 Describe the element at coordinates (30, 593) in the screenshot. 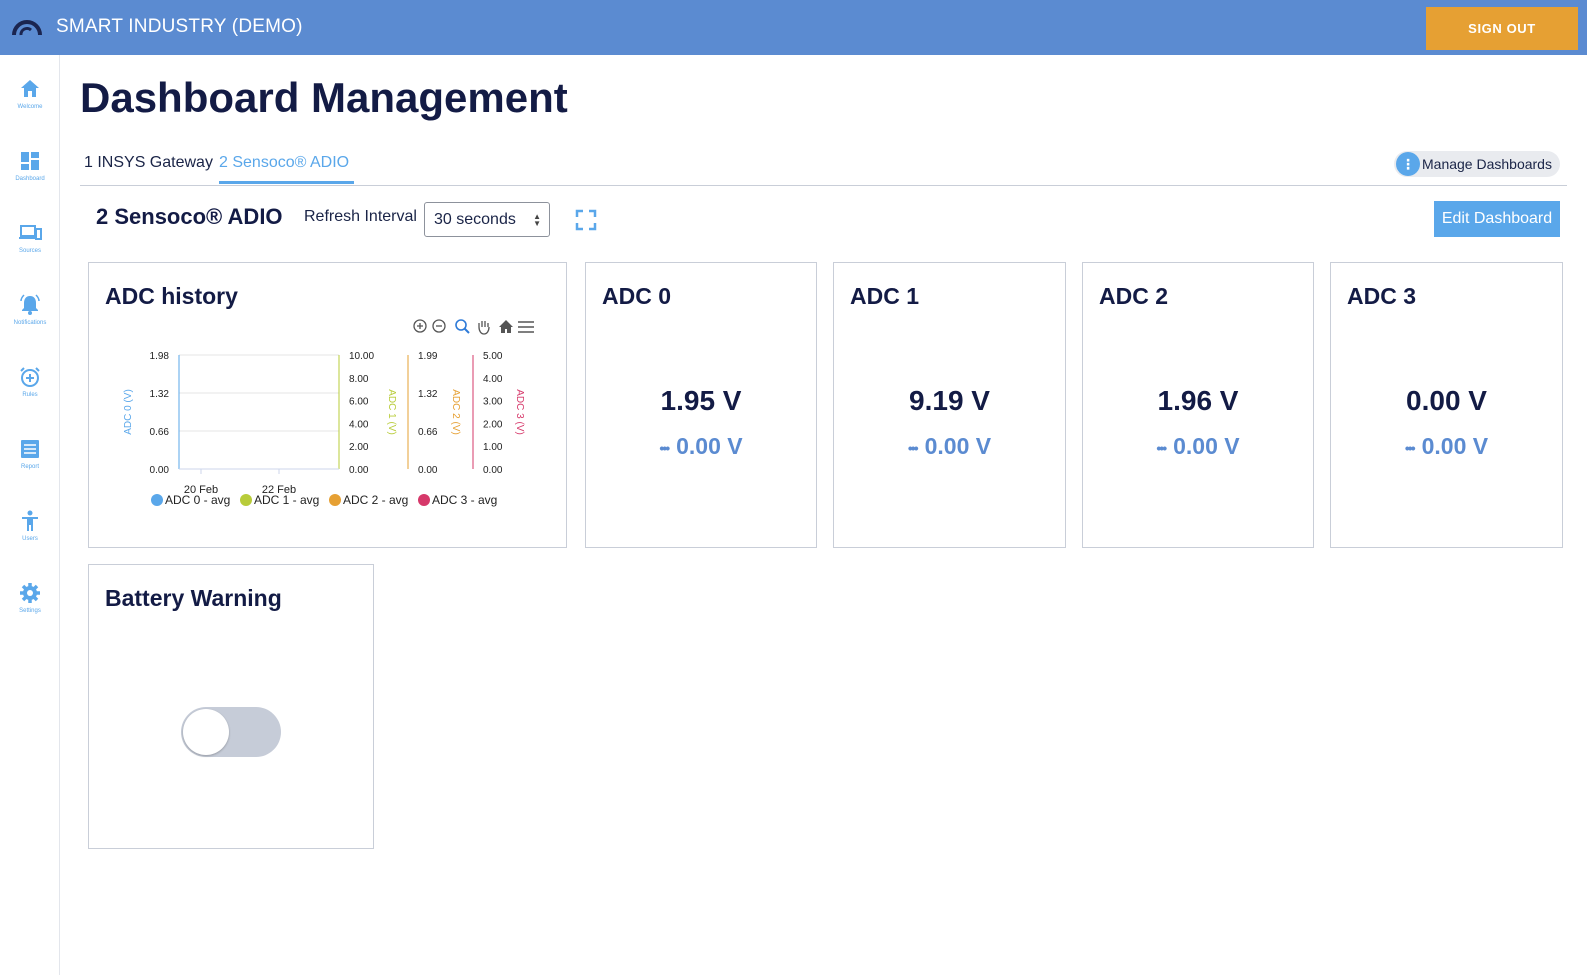

I see `gear-icon` at that location.